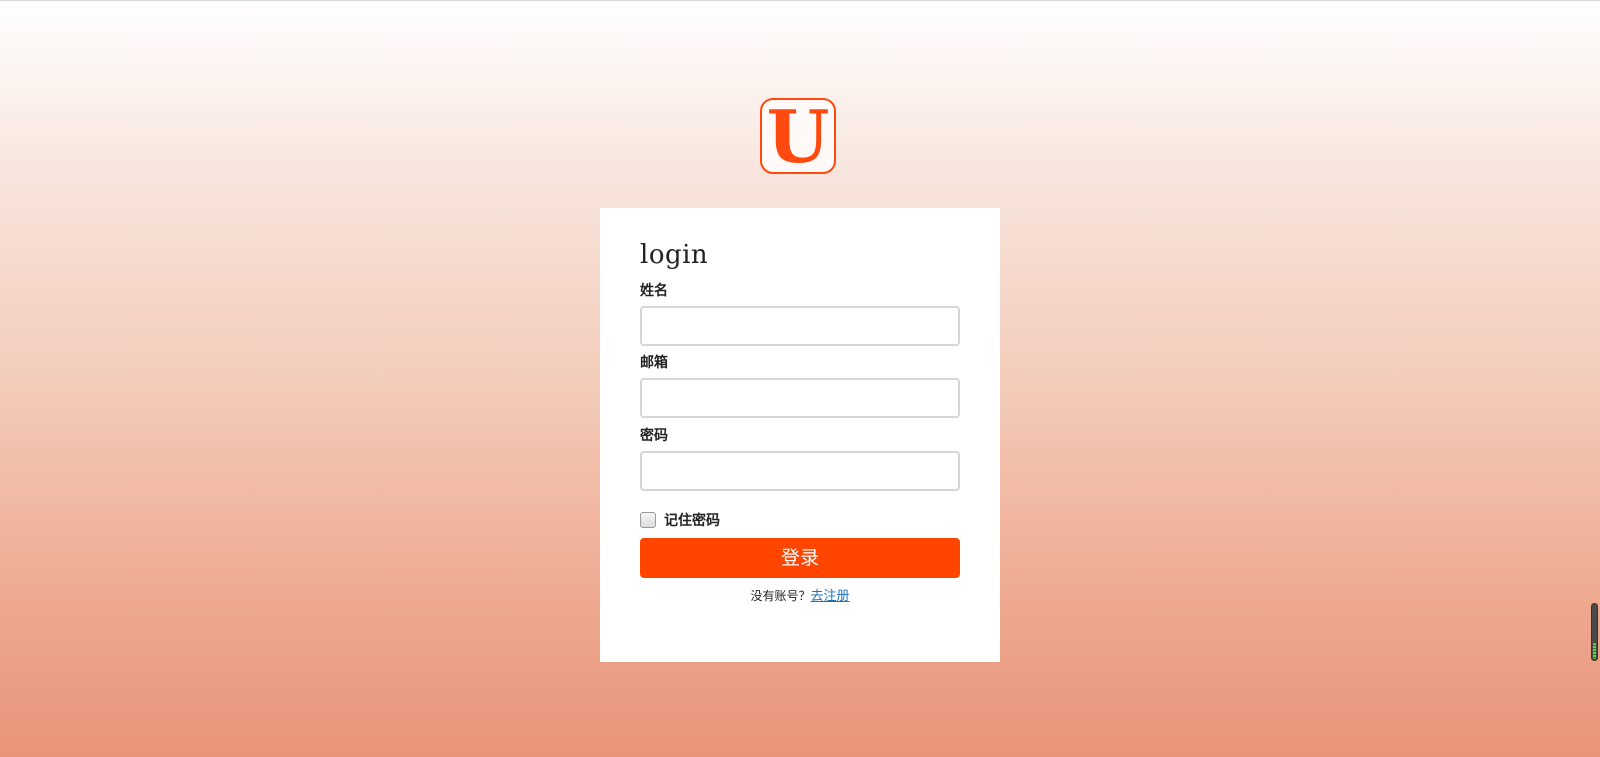 The height and width of the screenshot is (757, 1600). I want to click on name-input, so click(800, 326).